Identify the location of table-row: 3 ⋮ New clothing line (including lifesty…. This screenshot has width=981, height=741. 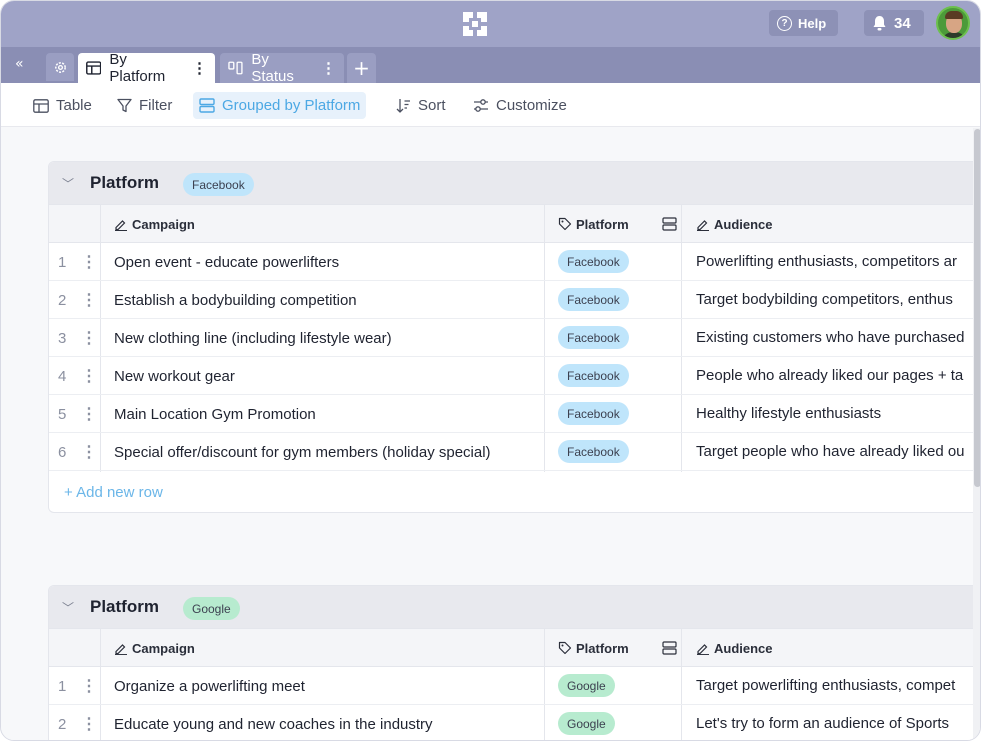
(511, 338).